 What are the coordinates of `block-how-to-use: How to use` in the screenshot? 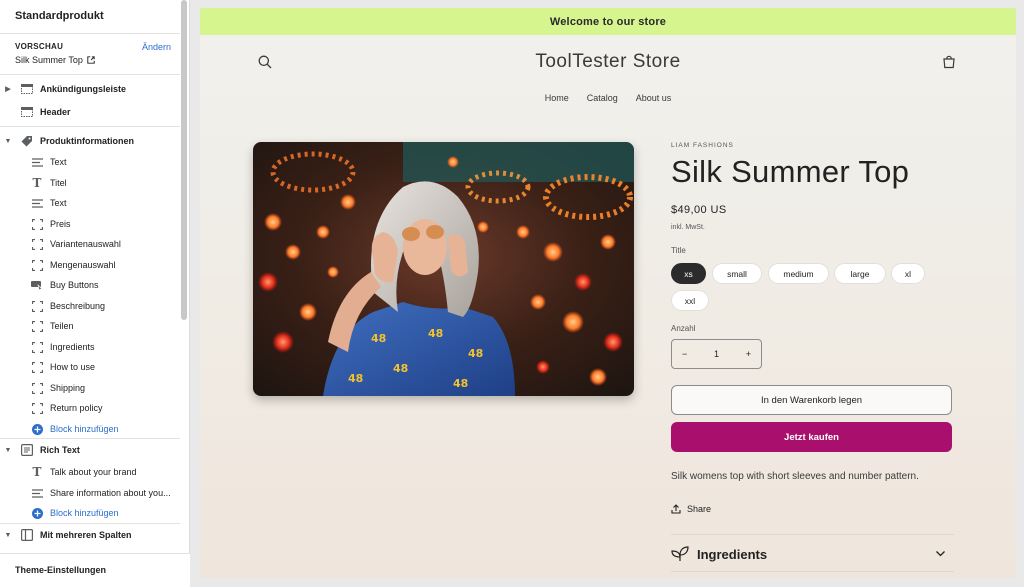 It's located at (62, 367).